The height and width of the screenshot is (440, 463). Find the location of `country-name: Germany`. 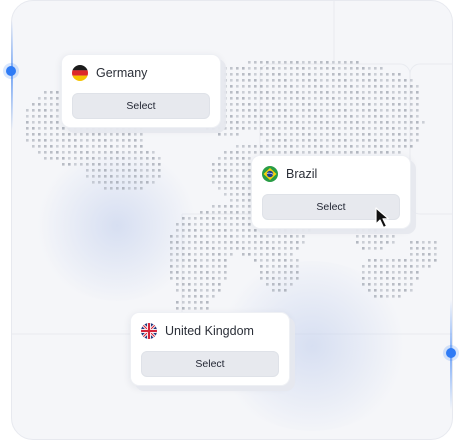

country-name: Germany is located at coordinates (122, 73).